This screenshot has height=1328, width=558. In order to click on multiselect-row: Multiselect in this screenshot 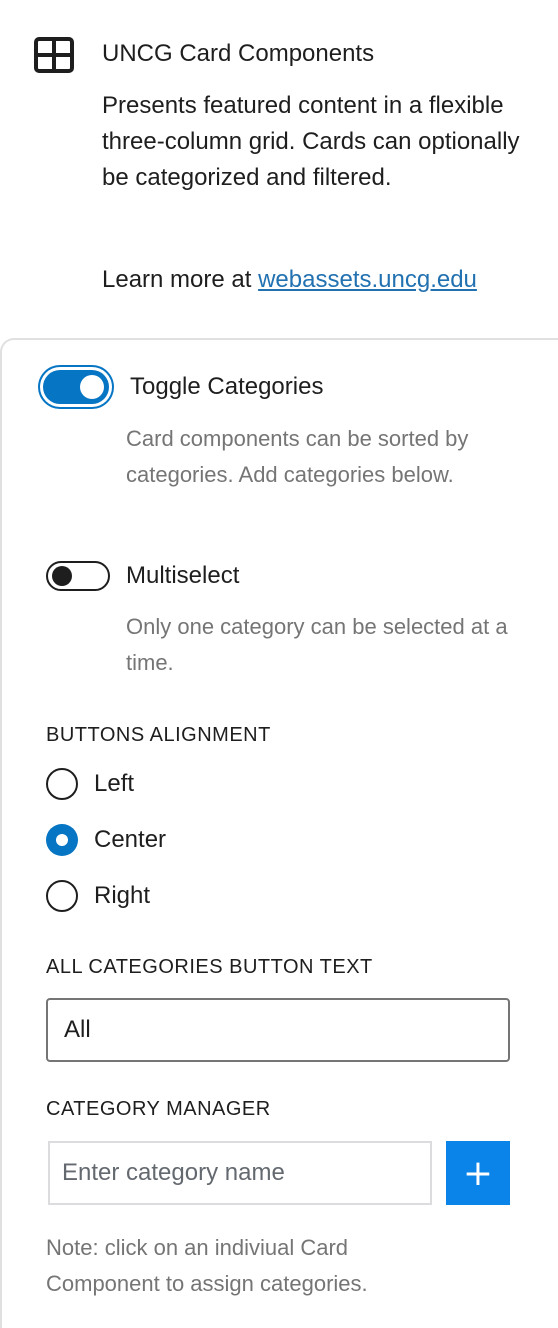, I will do `click(139, 576)`.